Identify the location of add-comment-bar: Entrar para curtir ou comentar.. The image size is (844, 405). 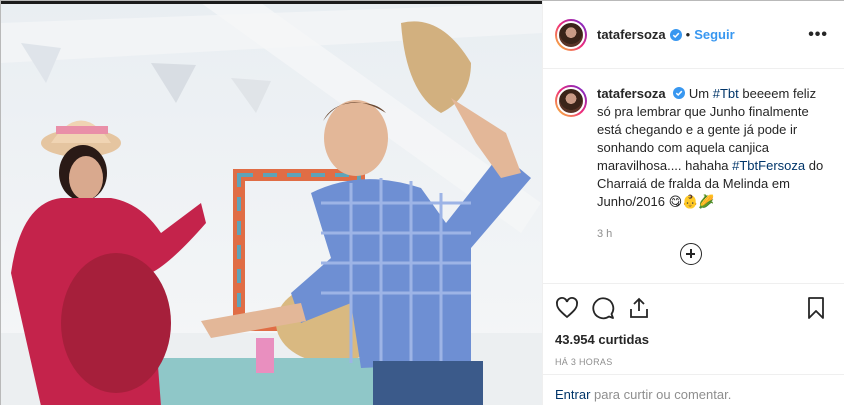
(693, 389).